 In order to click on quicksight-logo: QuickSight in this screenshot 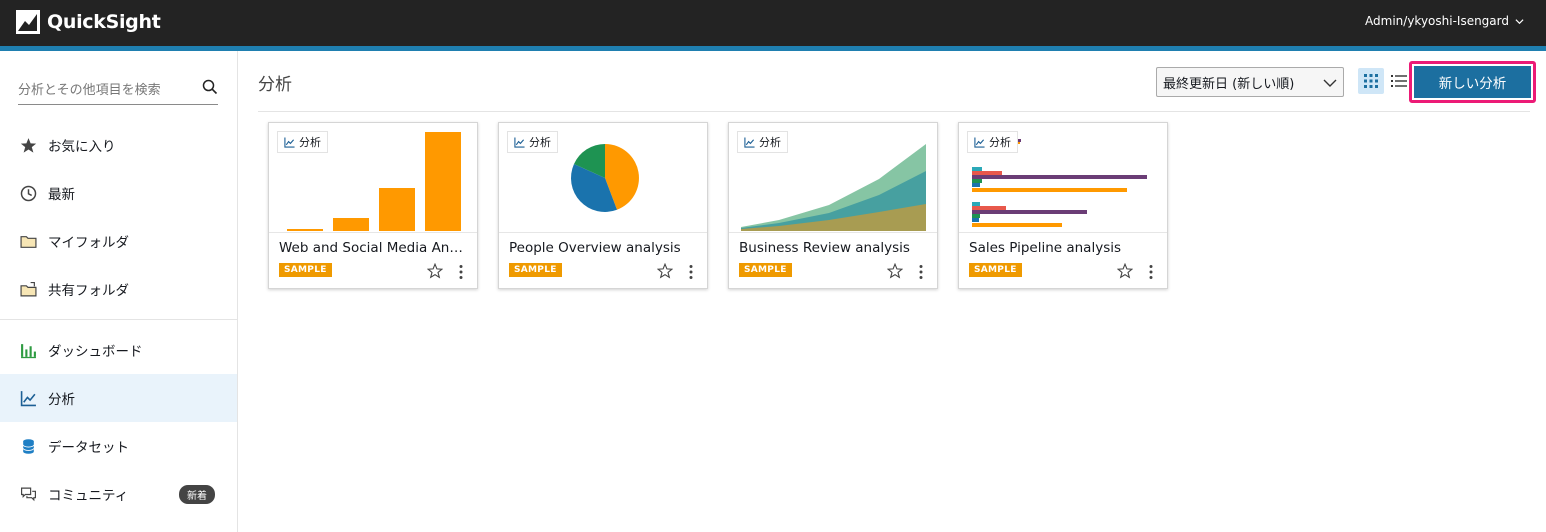, I will do `click(88, 22)`.